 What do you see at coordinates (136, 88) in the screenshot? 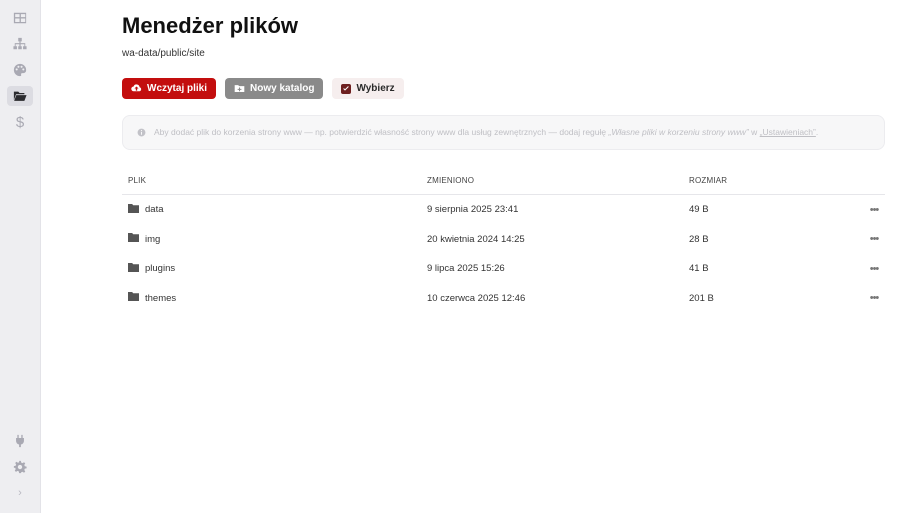
I see `cloud-upload-icon` at bounding box center [136, 88].